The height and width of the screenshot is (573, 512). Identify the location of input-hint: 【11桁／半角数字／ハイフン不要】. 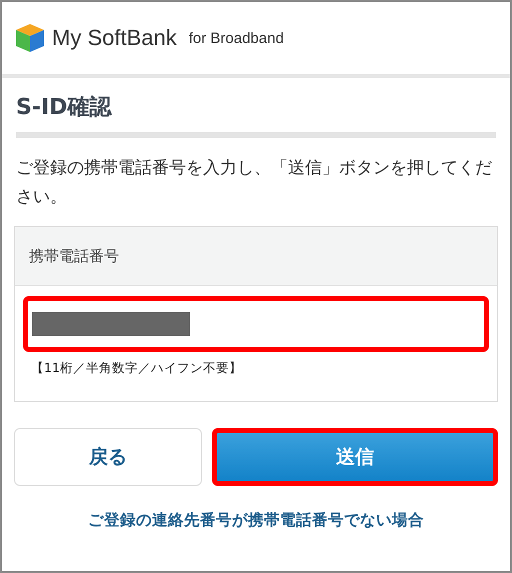
(137, 368).